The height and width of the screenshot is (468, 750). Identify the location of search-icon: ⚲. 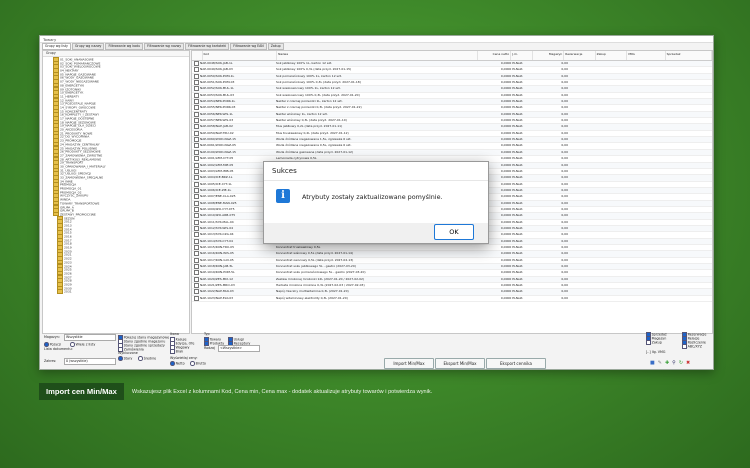
(674, 363).